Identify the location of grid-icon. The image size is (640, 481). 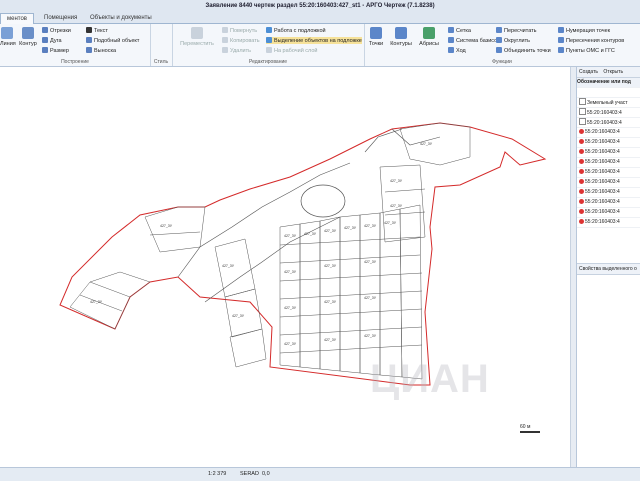
(451, 30).